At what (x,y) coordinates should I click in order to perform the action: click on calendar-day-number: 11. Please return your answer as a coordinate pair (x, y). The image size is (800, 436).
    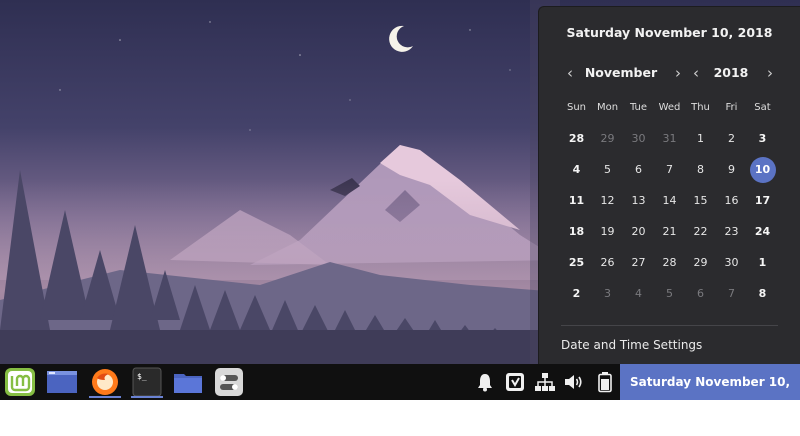
    Looking at the image, I should click on (576, 200).